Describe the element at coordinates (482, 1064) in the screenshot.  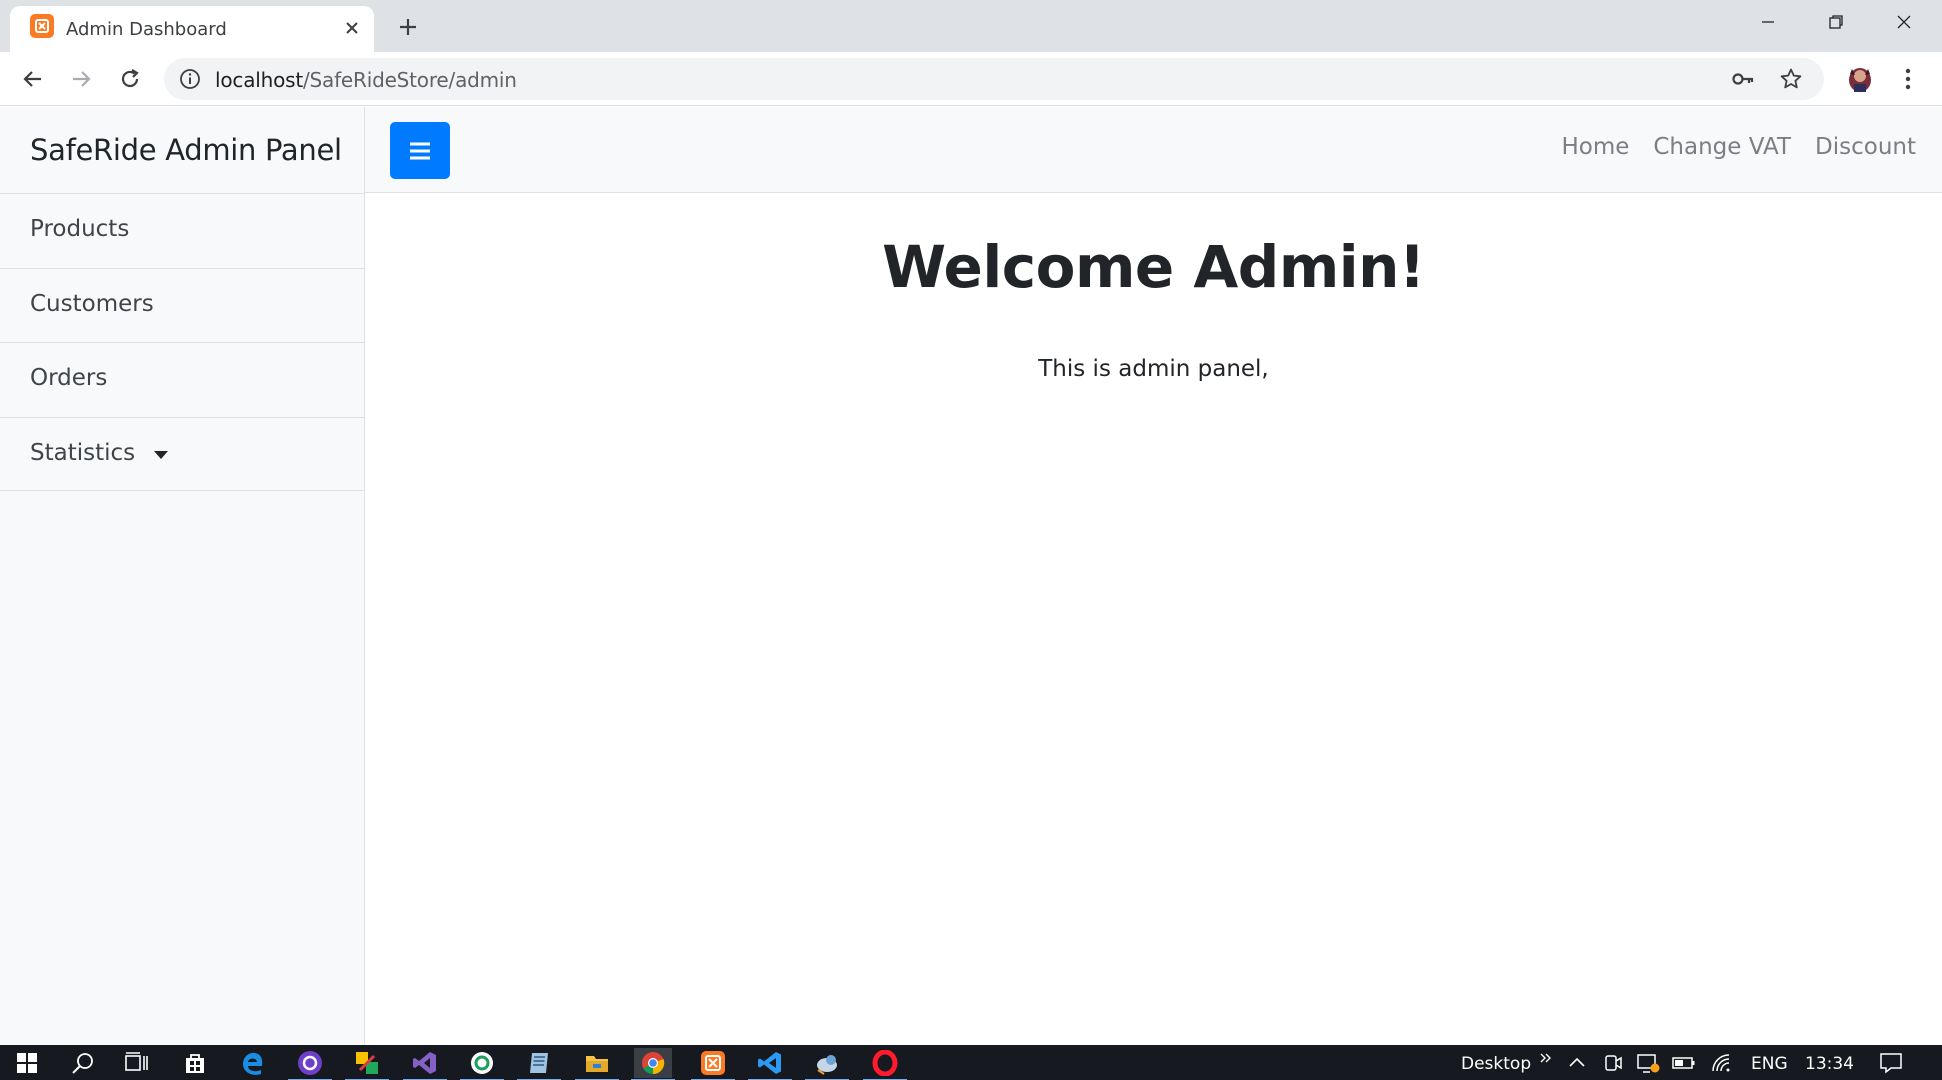
I see `app-green-circle-icon` at that location.